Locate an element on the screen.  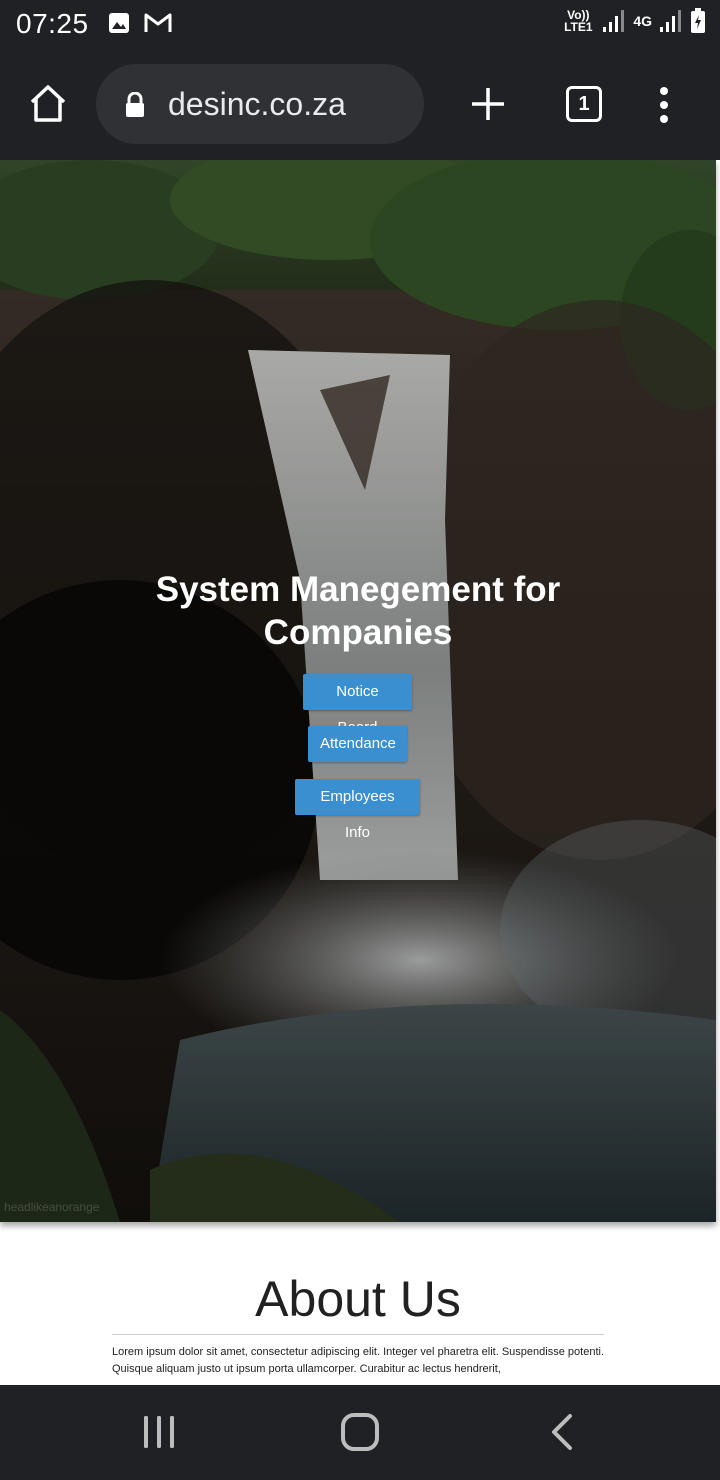
about-divider is located at coordinates (358, 1334).